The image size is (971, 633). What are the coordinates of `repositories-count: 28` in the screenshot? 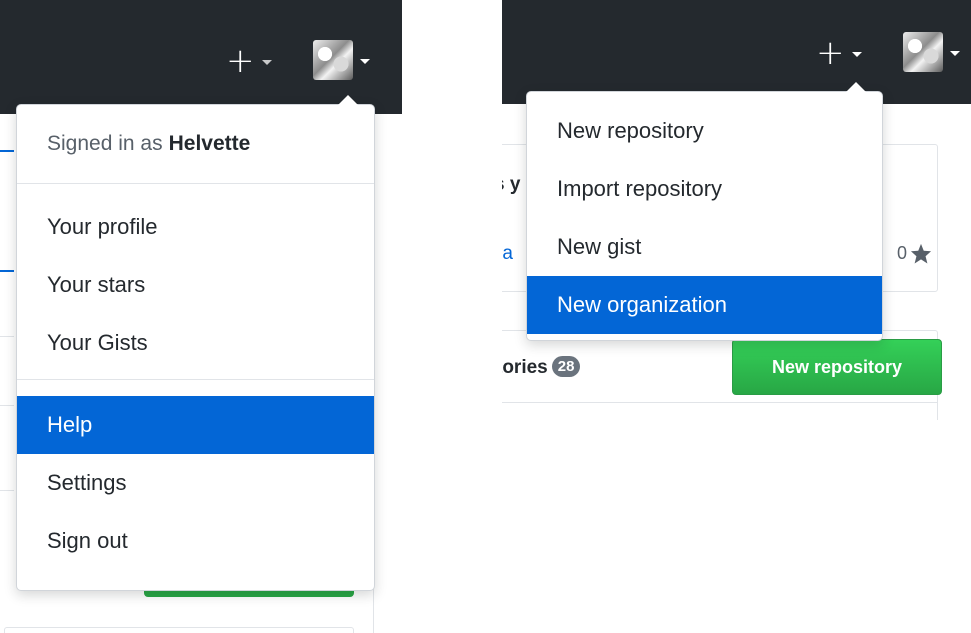 It's located at (566, 366).